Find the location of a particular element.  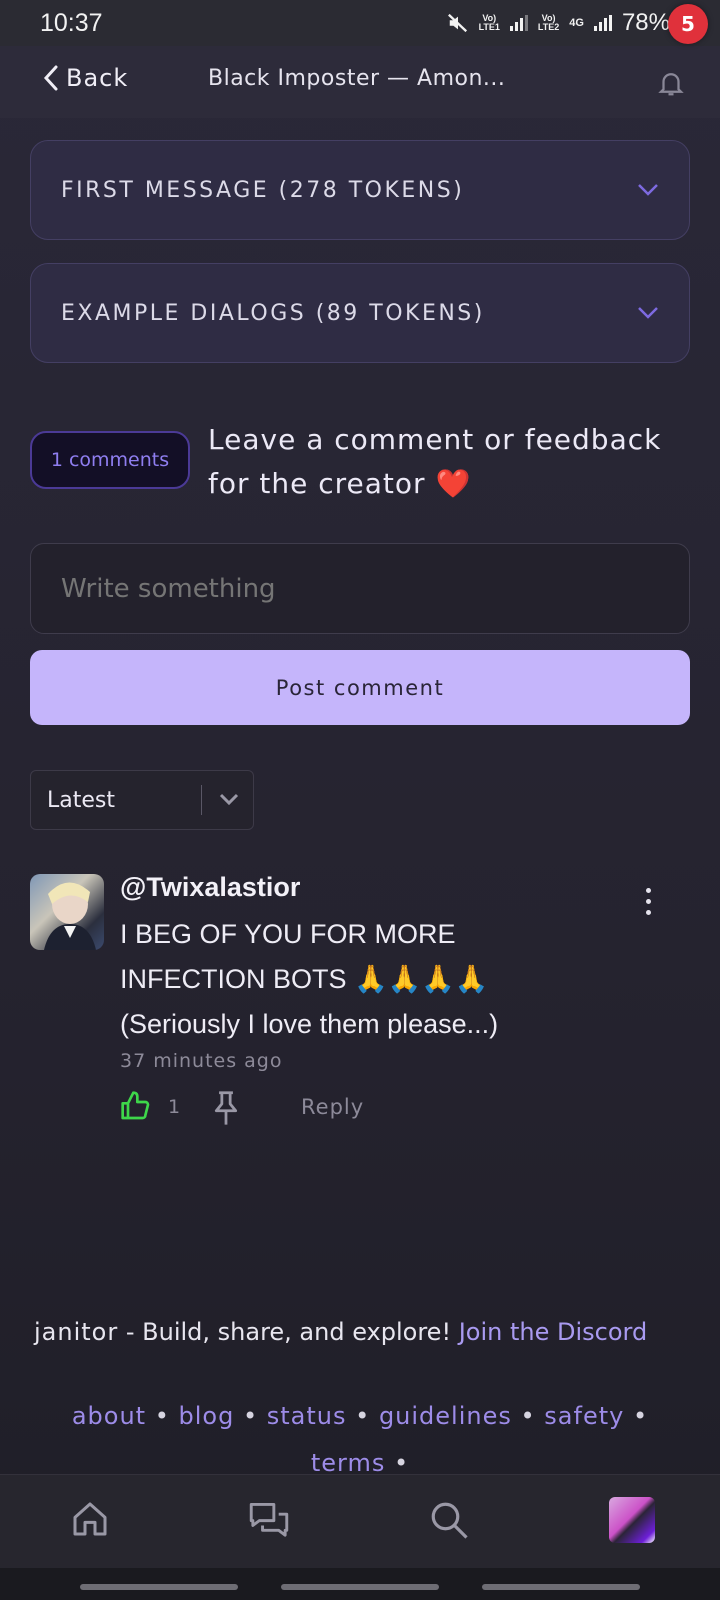

accordion-label: EXAMPLE DIALOGS (89 TOKENS) is located at coordinates (273, 313).